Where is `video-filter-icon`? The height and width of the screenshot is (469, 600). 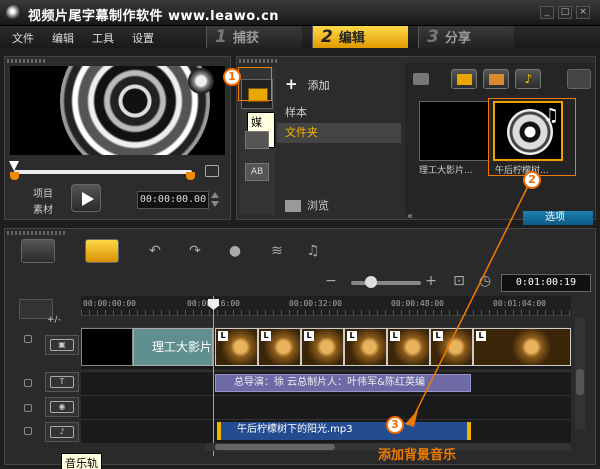
video-filter-icon is located at coordinates (464, 79).